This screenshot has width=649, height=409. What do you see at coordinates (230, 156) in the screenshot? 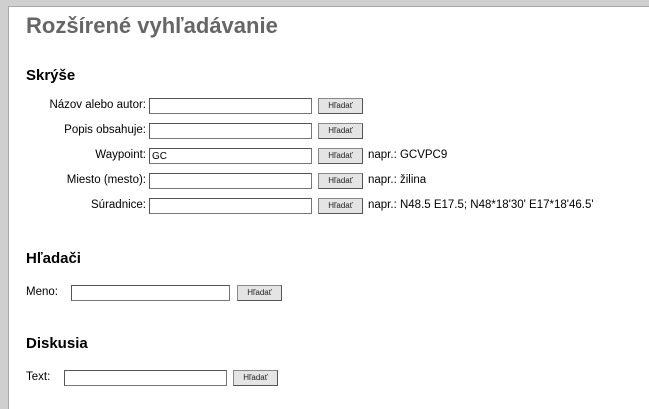
I see `waypoint-input` at bounding box center [230, 156].